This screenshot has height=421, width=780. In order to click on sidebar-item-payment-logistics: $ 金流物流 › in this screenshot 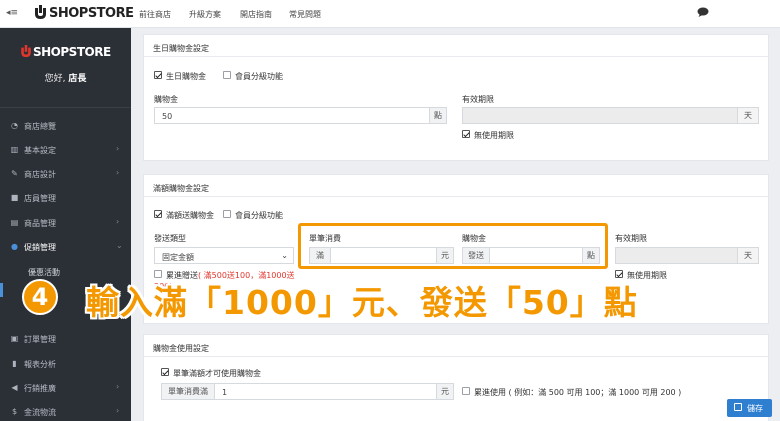, I will do `click(65, 412)`.